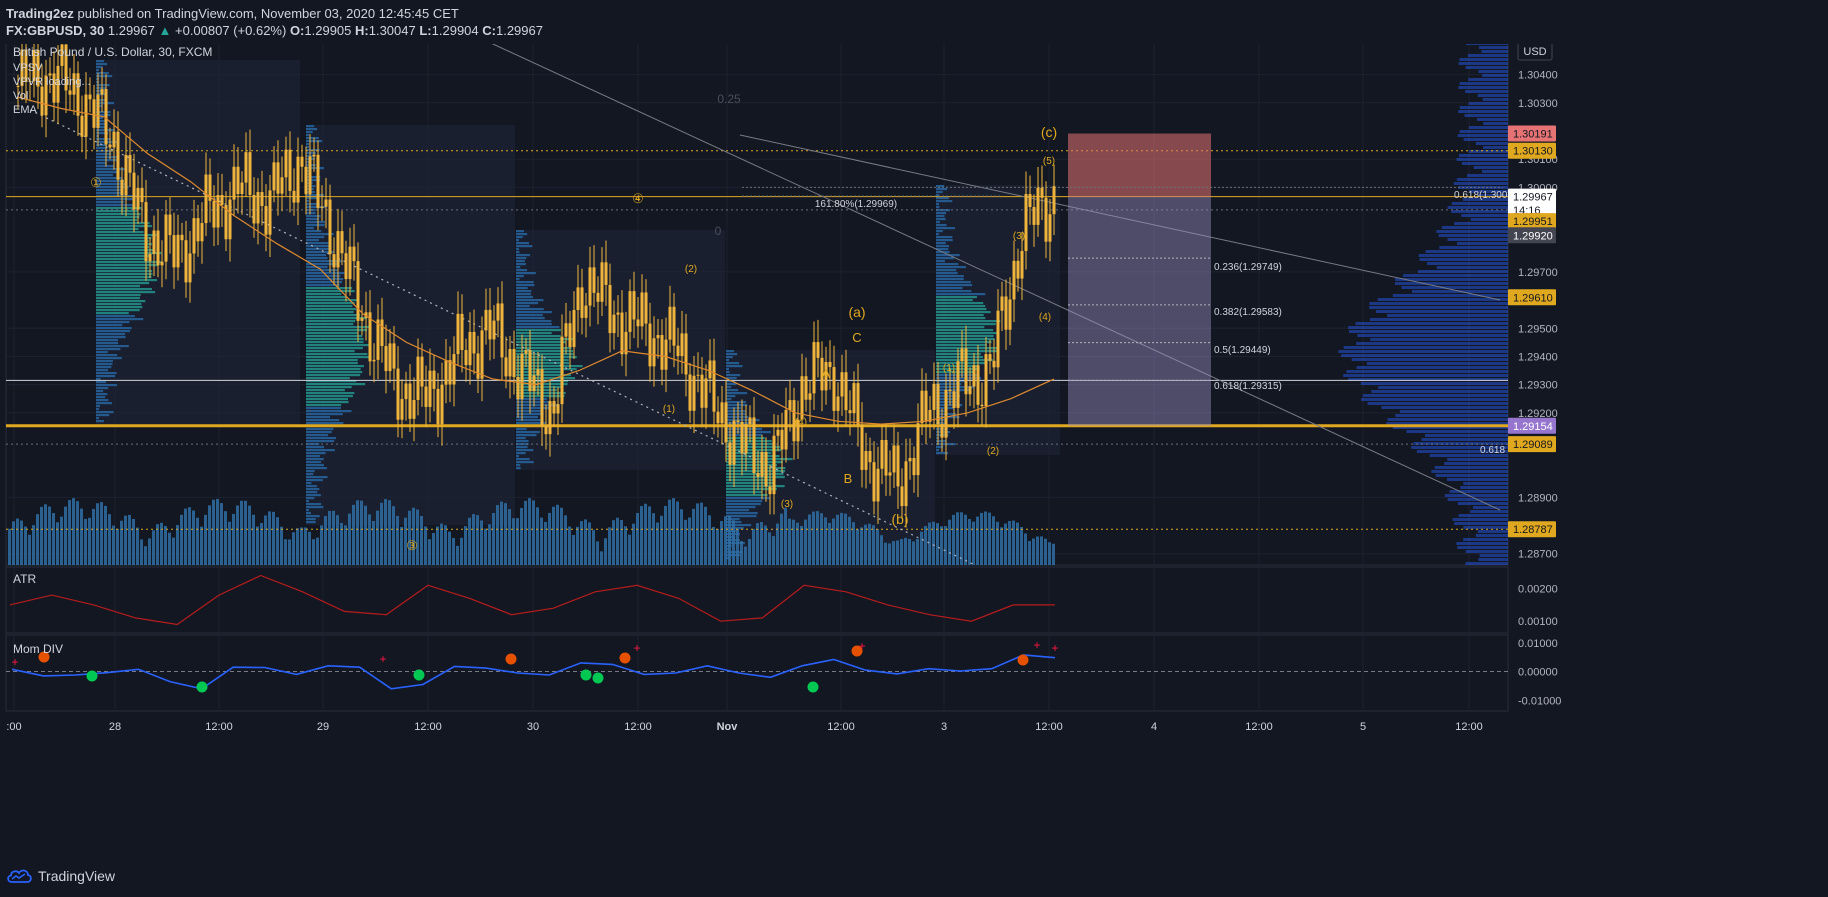 The image size is (1828, 897). Describe the element at coordinates (112, 52) in the screenshot. I see `series-title: British Pound / U.S. Dollar, 30, FXCM` at that location.